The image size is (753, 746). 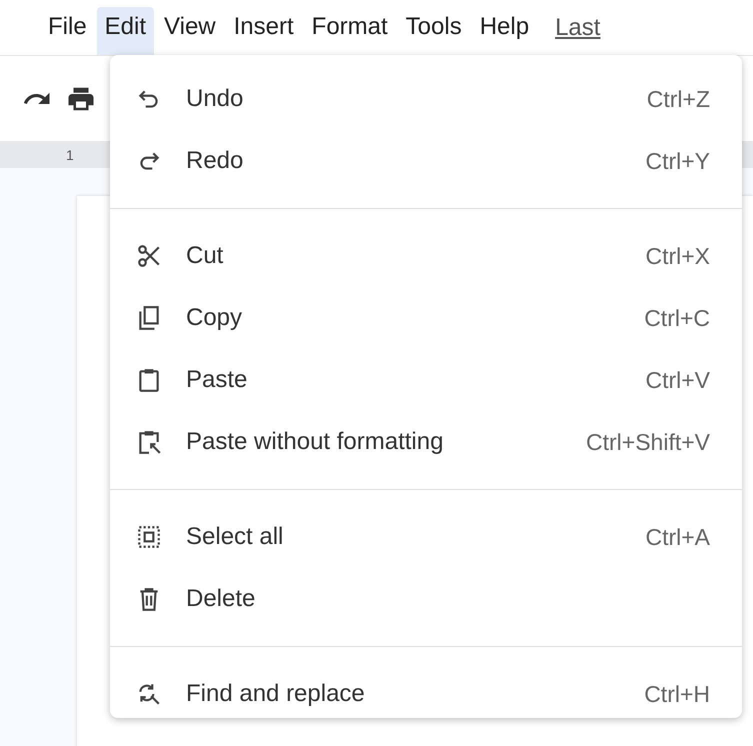 I want to click on menu-bar-item: Format, so click(x=350, y=31).